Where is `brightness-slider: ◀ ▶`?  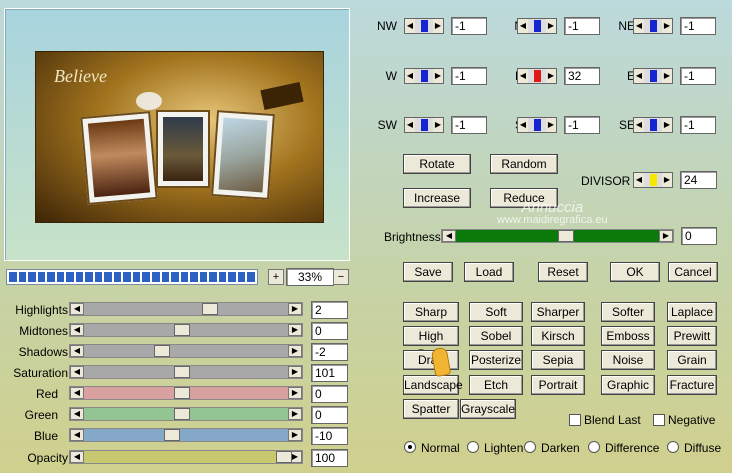
brightness-slider: ◀ ▶ is located at coordinates (557, 236).